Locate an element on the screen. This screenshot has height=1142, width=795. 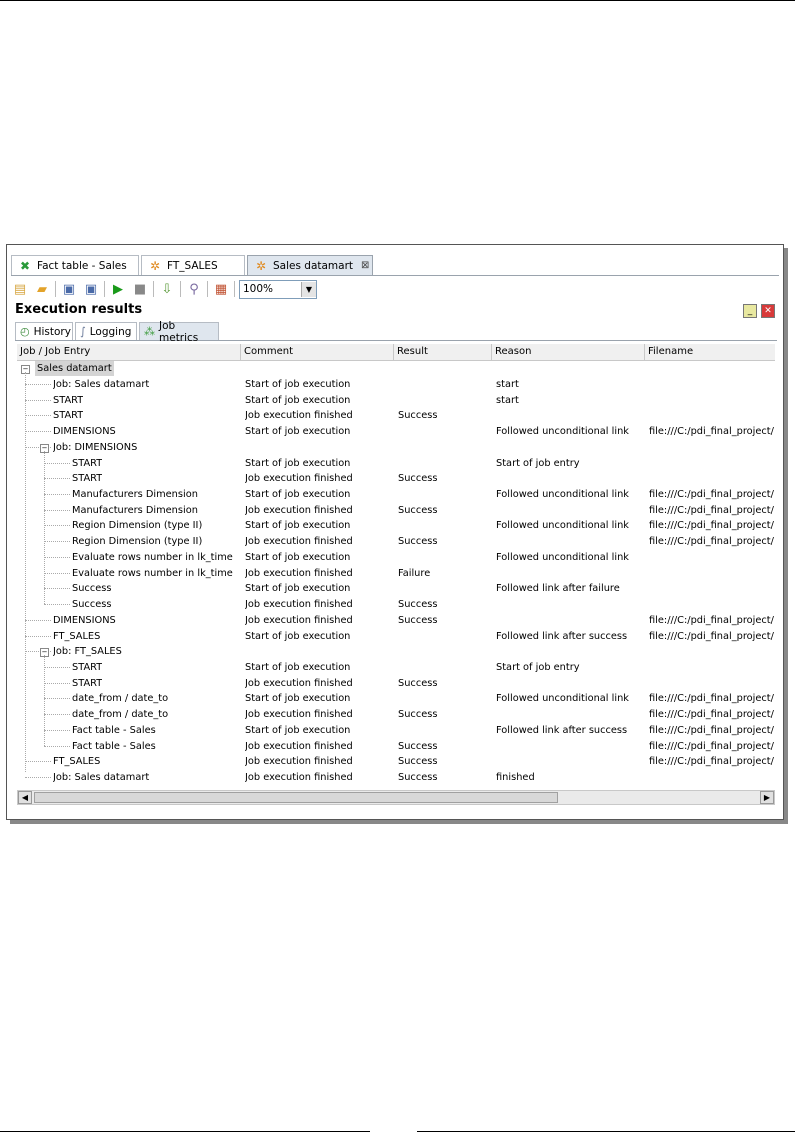
table-row: − Job: DIMENSIONS is located at coordinates (396, 447).